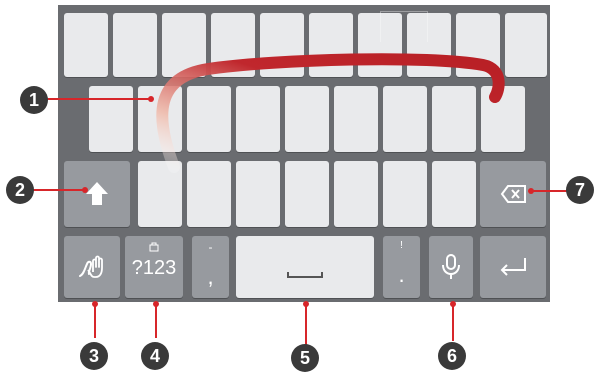 The width and height of the screenshot is (595, 374). I want to click on callout-3-dot, so click(95, 304).